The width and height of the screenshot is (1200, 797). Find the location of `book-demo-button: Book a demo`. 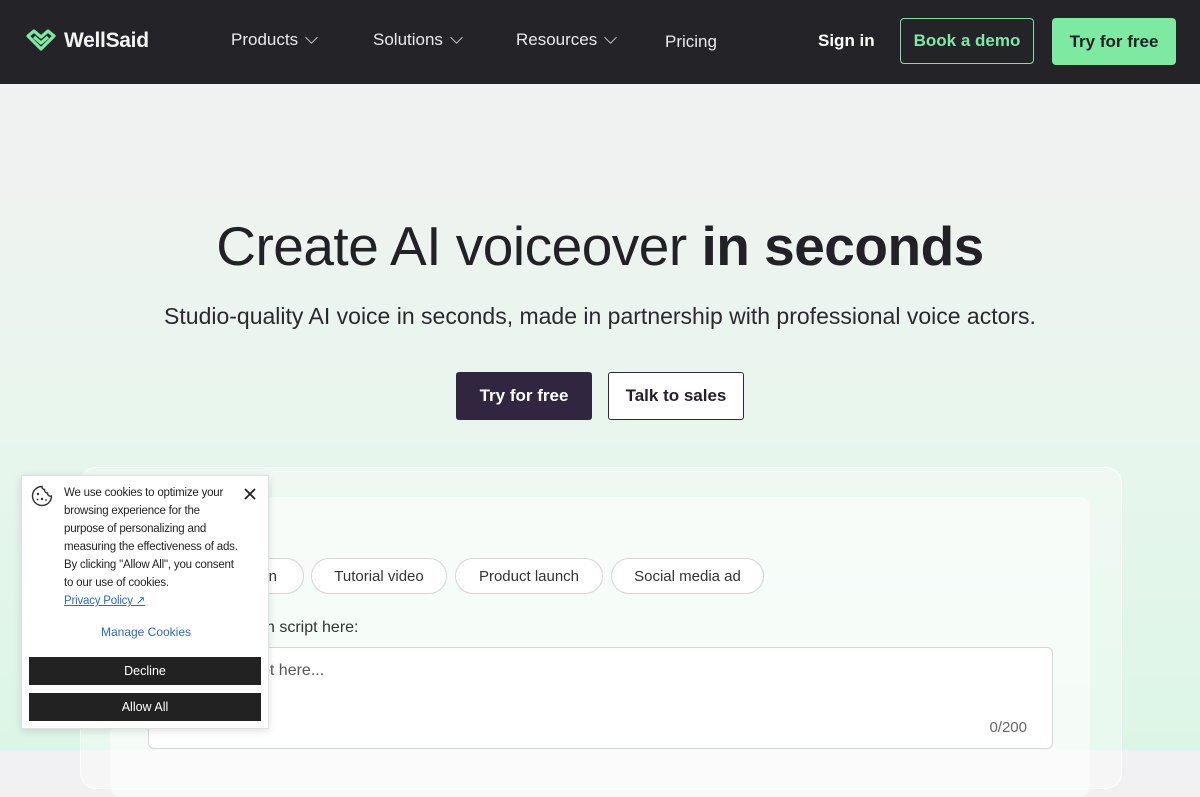

book-demo-button: Book a demo is located at coordinates (967, 41).